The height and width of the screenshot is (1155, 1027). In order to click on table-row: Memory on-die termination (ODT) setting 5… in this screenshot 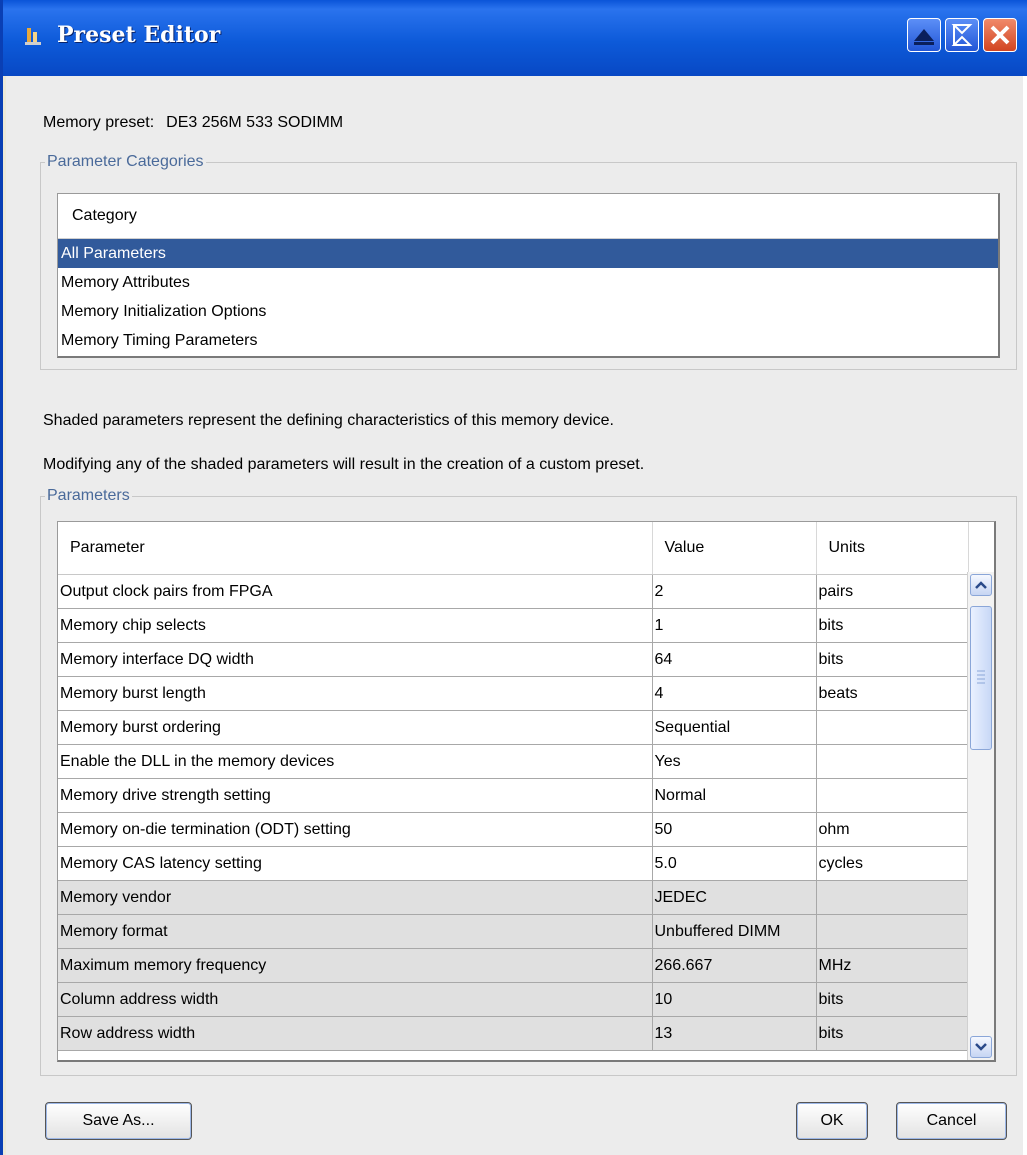, I will do `click(513, 829)`.